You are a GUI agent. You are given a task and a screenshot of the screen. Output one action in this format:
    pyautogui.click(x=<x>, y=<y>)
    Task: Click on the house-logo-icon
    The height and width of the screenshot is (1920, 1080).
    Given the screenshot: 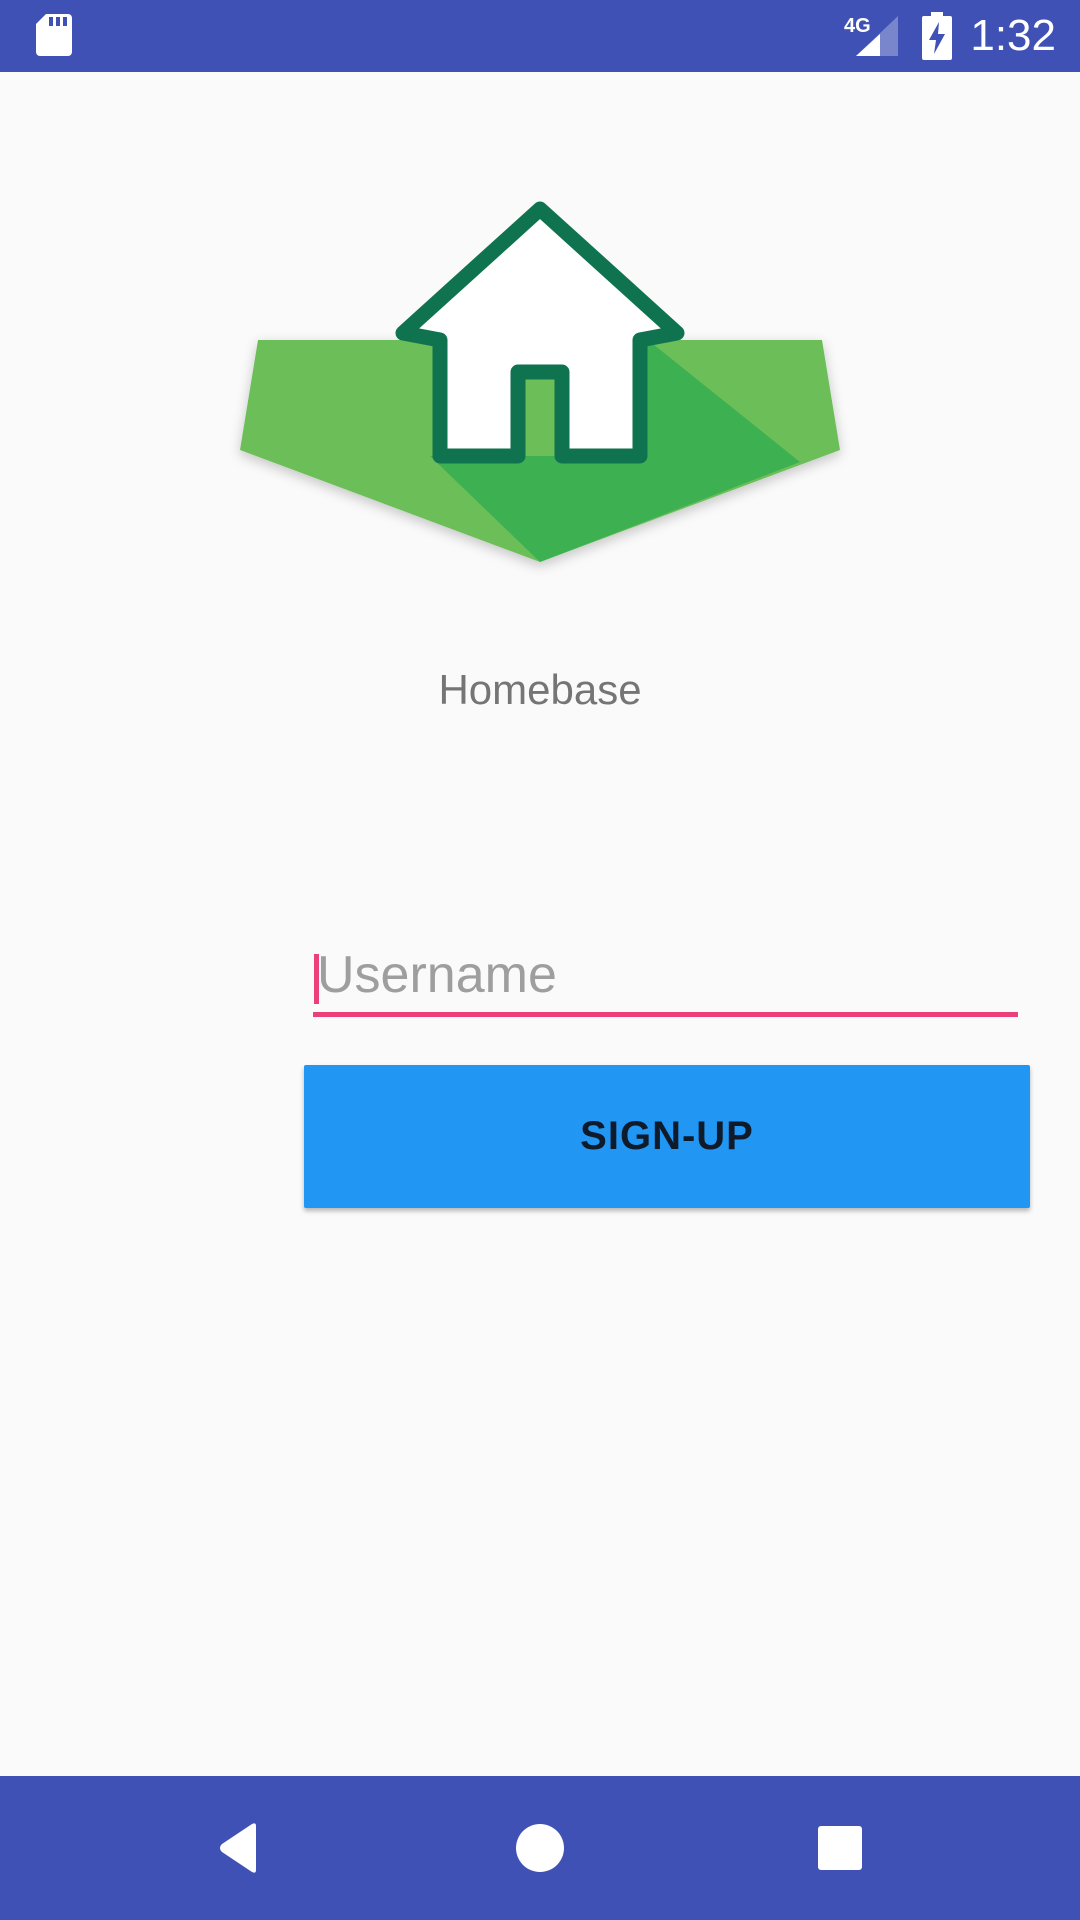 What is the action you would take?
    pyautogui.click(x=540, y=381)
    